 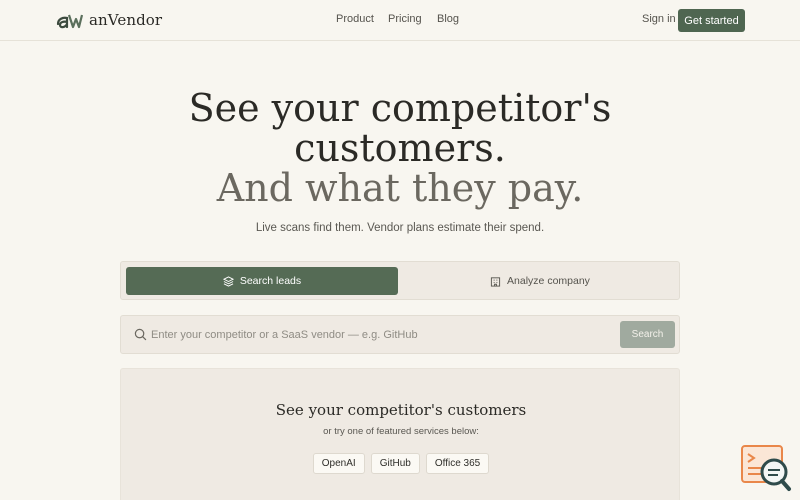 I want to click on chip-github: GitHub, so click(x=395, y=463).